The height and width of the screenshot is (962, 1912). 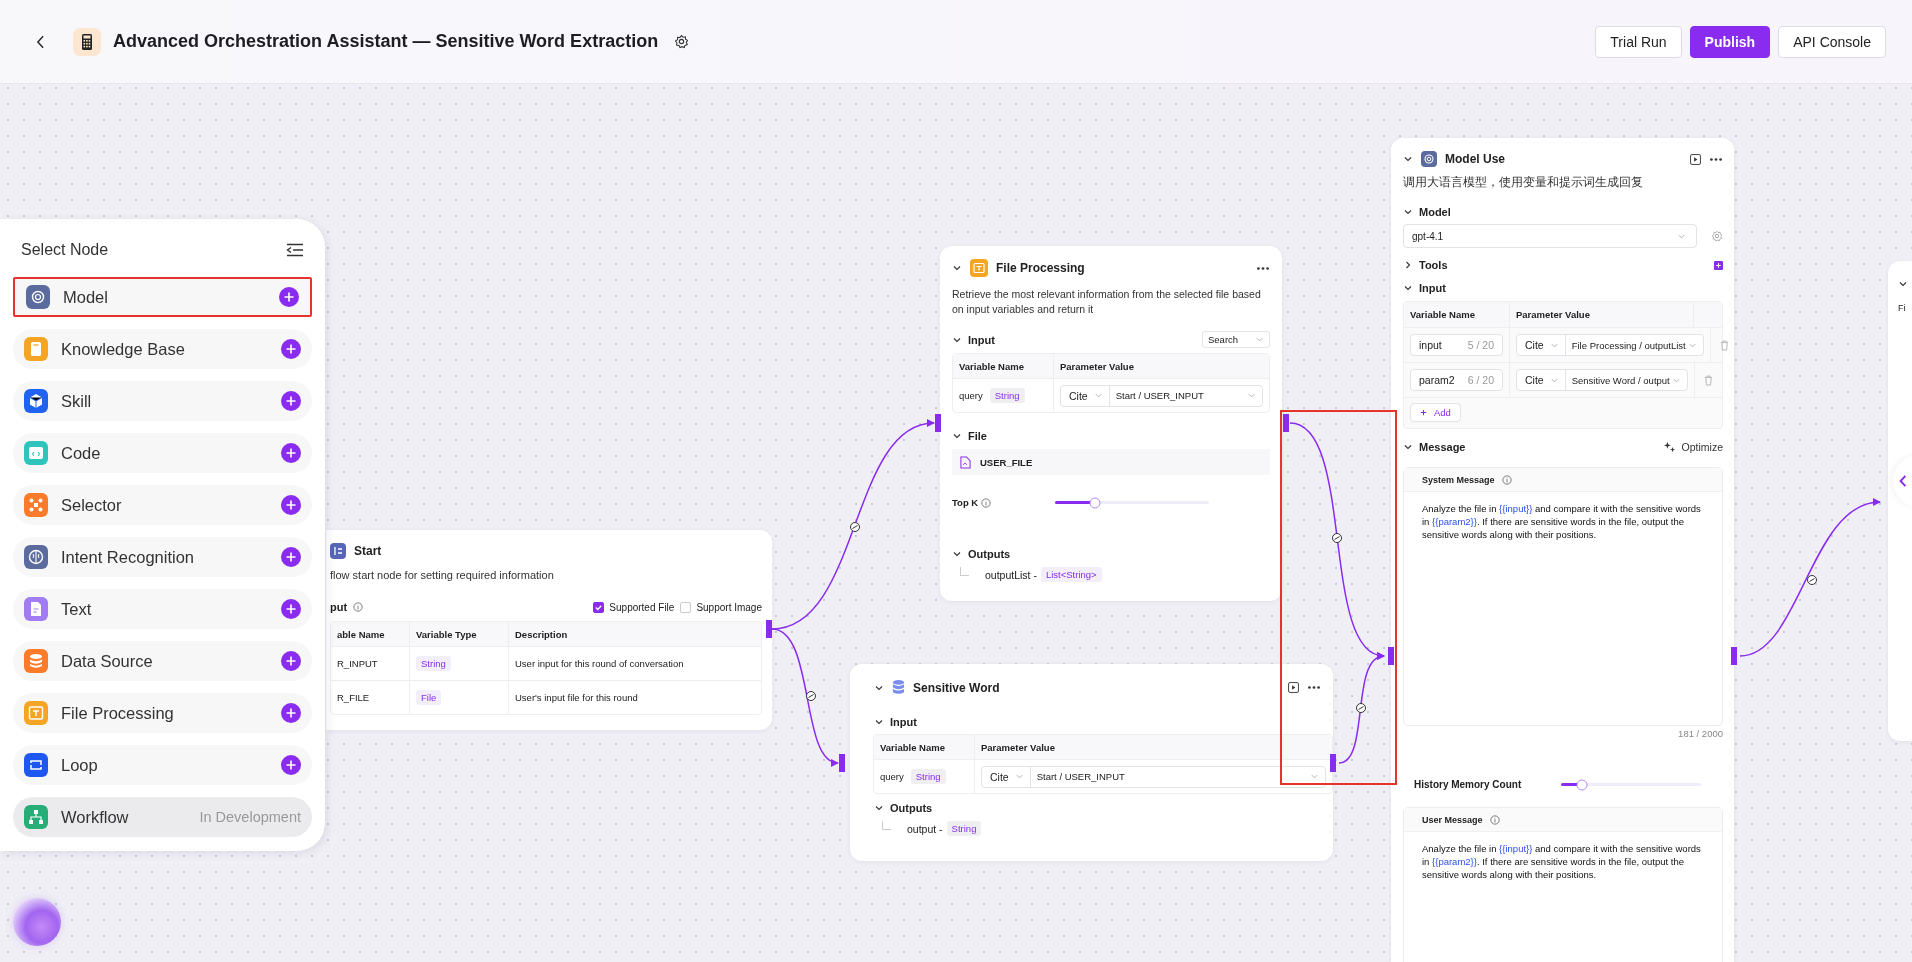 I want to click on value-dropdown: Sensitive Word / output, so click(x=1626, y=380).